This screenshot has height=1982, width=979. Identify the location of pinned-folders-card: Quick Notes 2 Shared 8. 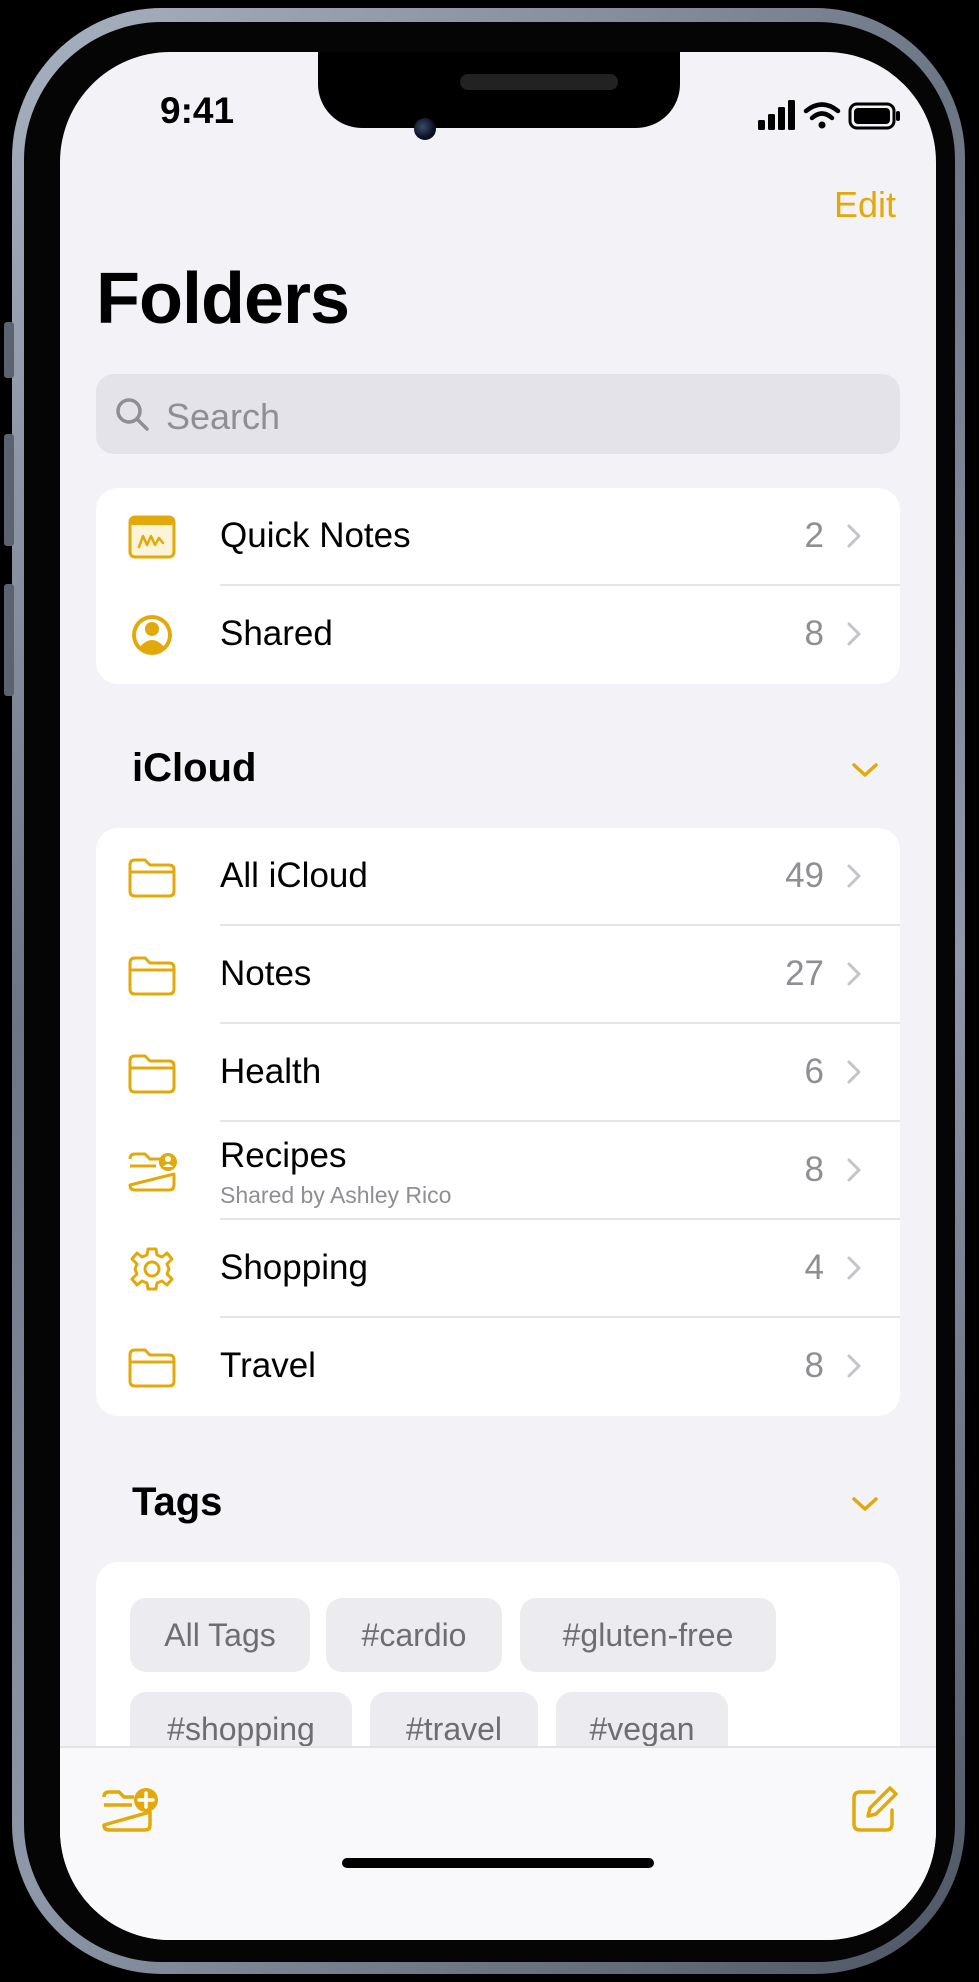
(498, 586).